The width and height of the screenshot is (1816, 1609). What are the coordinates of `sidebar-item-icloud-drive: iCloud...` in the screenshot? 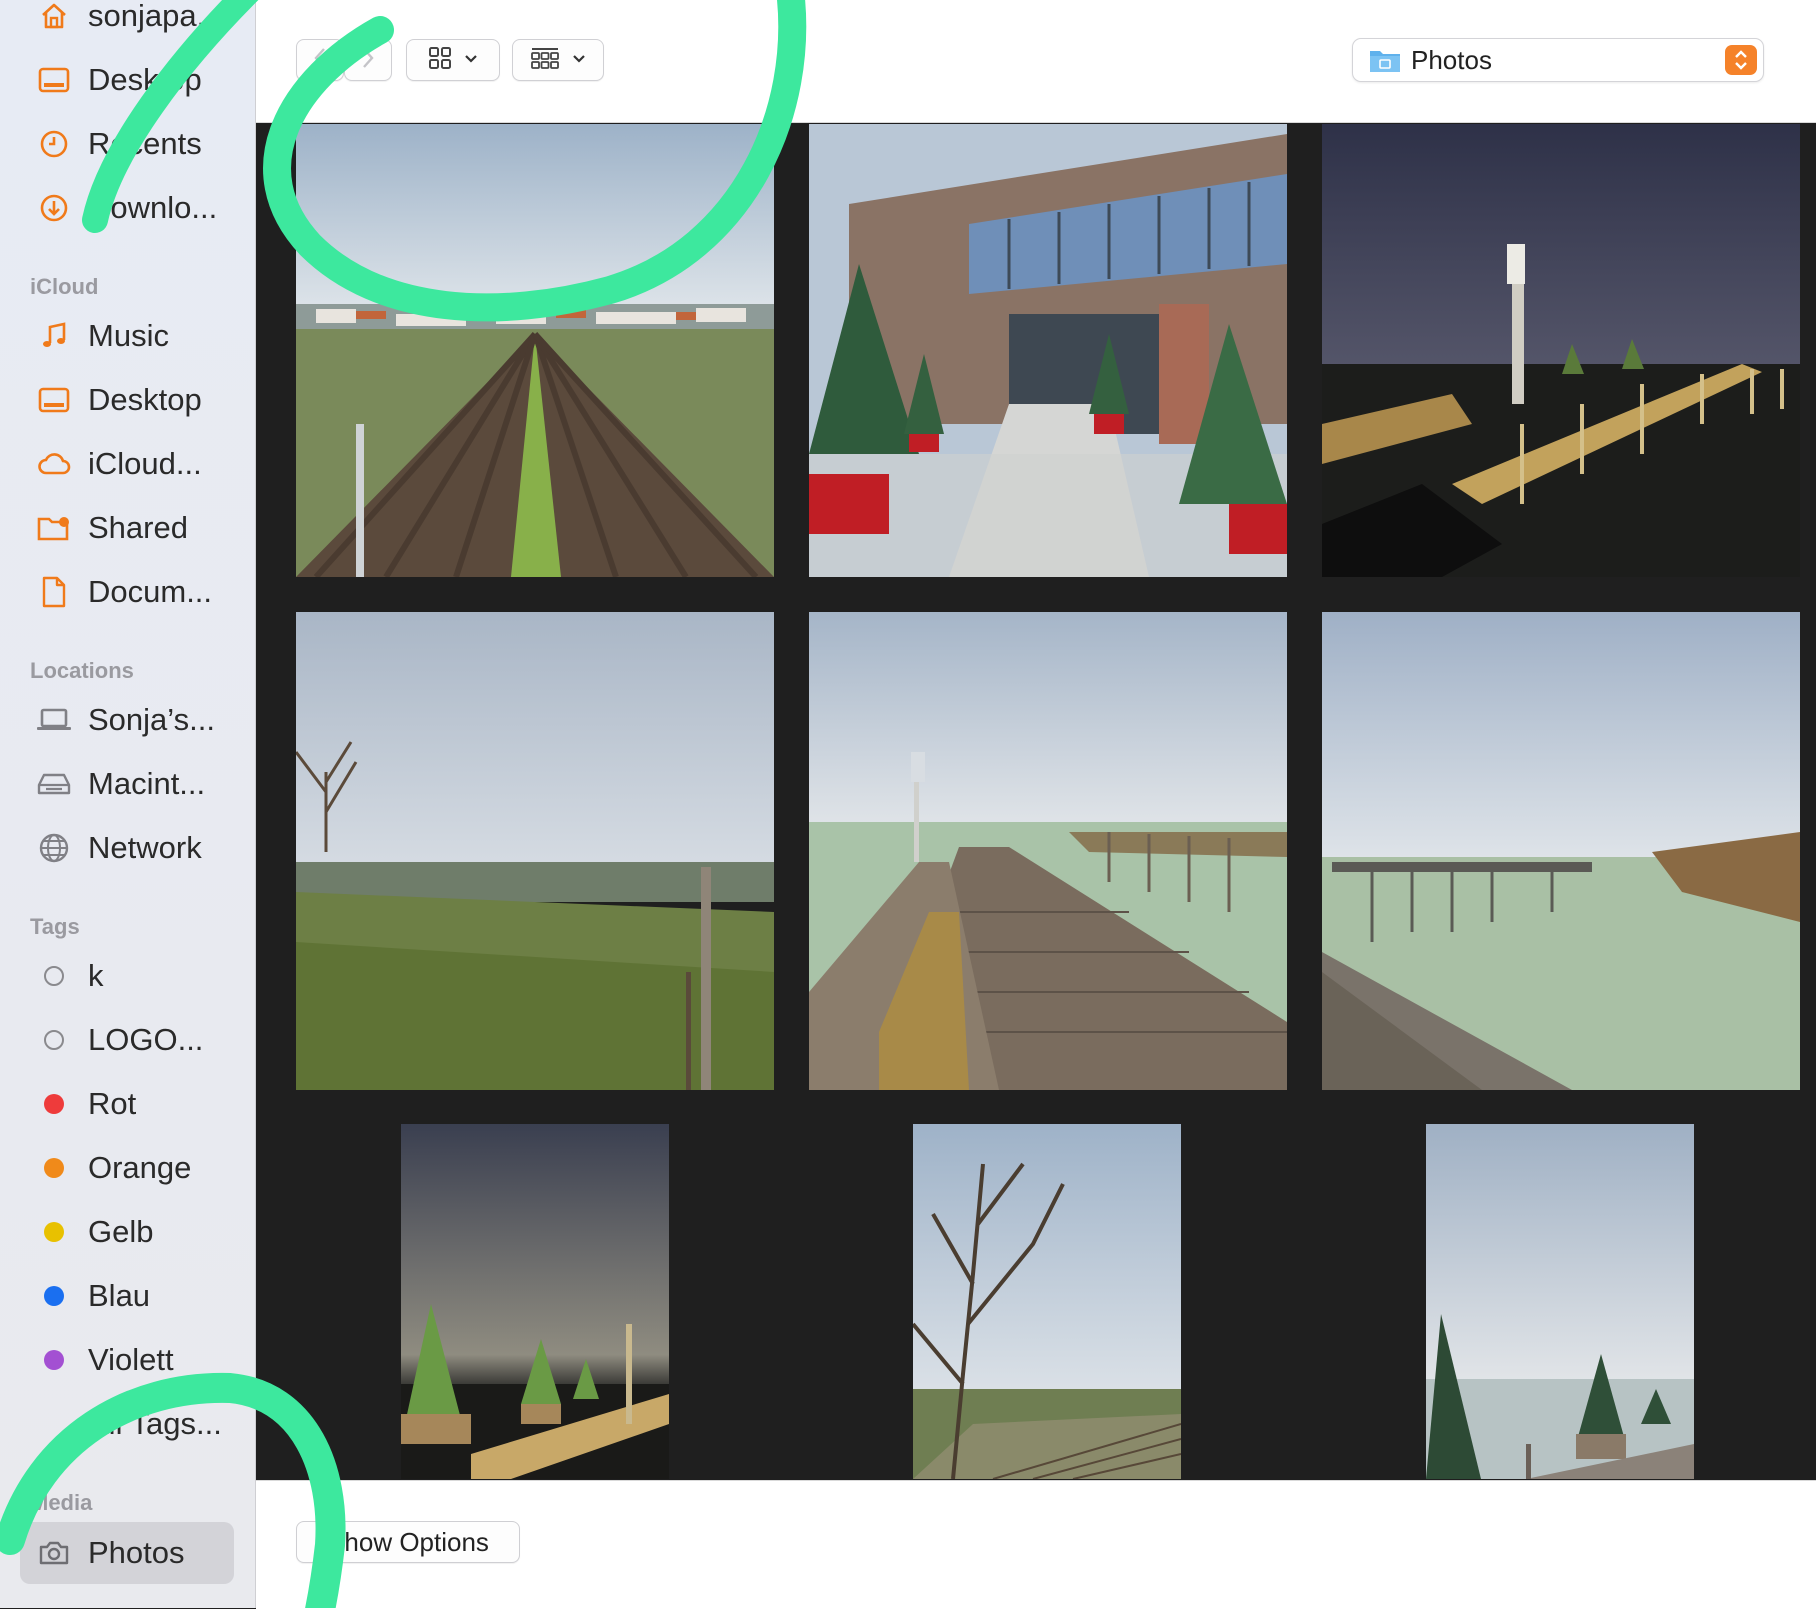 It's located at (127, 464).